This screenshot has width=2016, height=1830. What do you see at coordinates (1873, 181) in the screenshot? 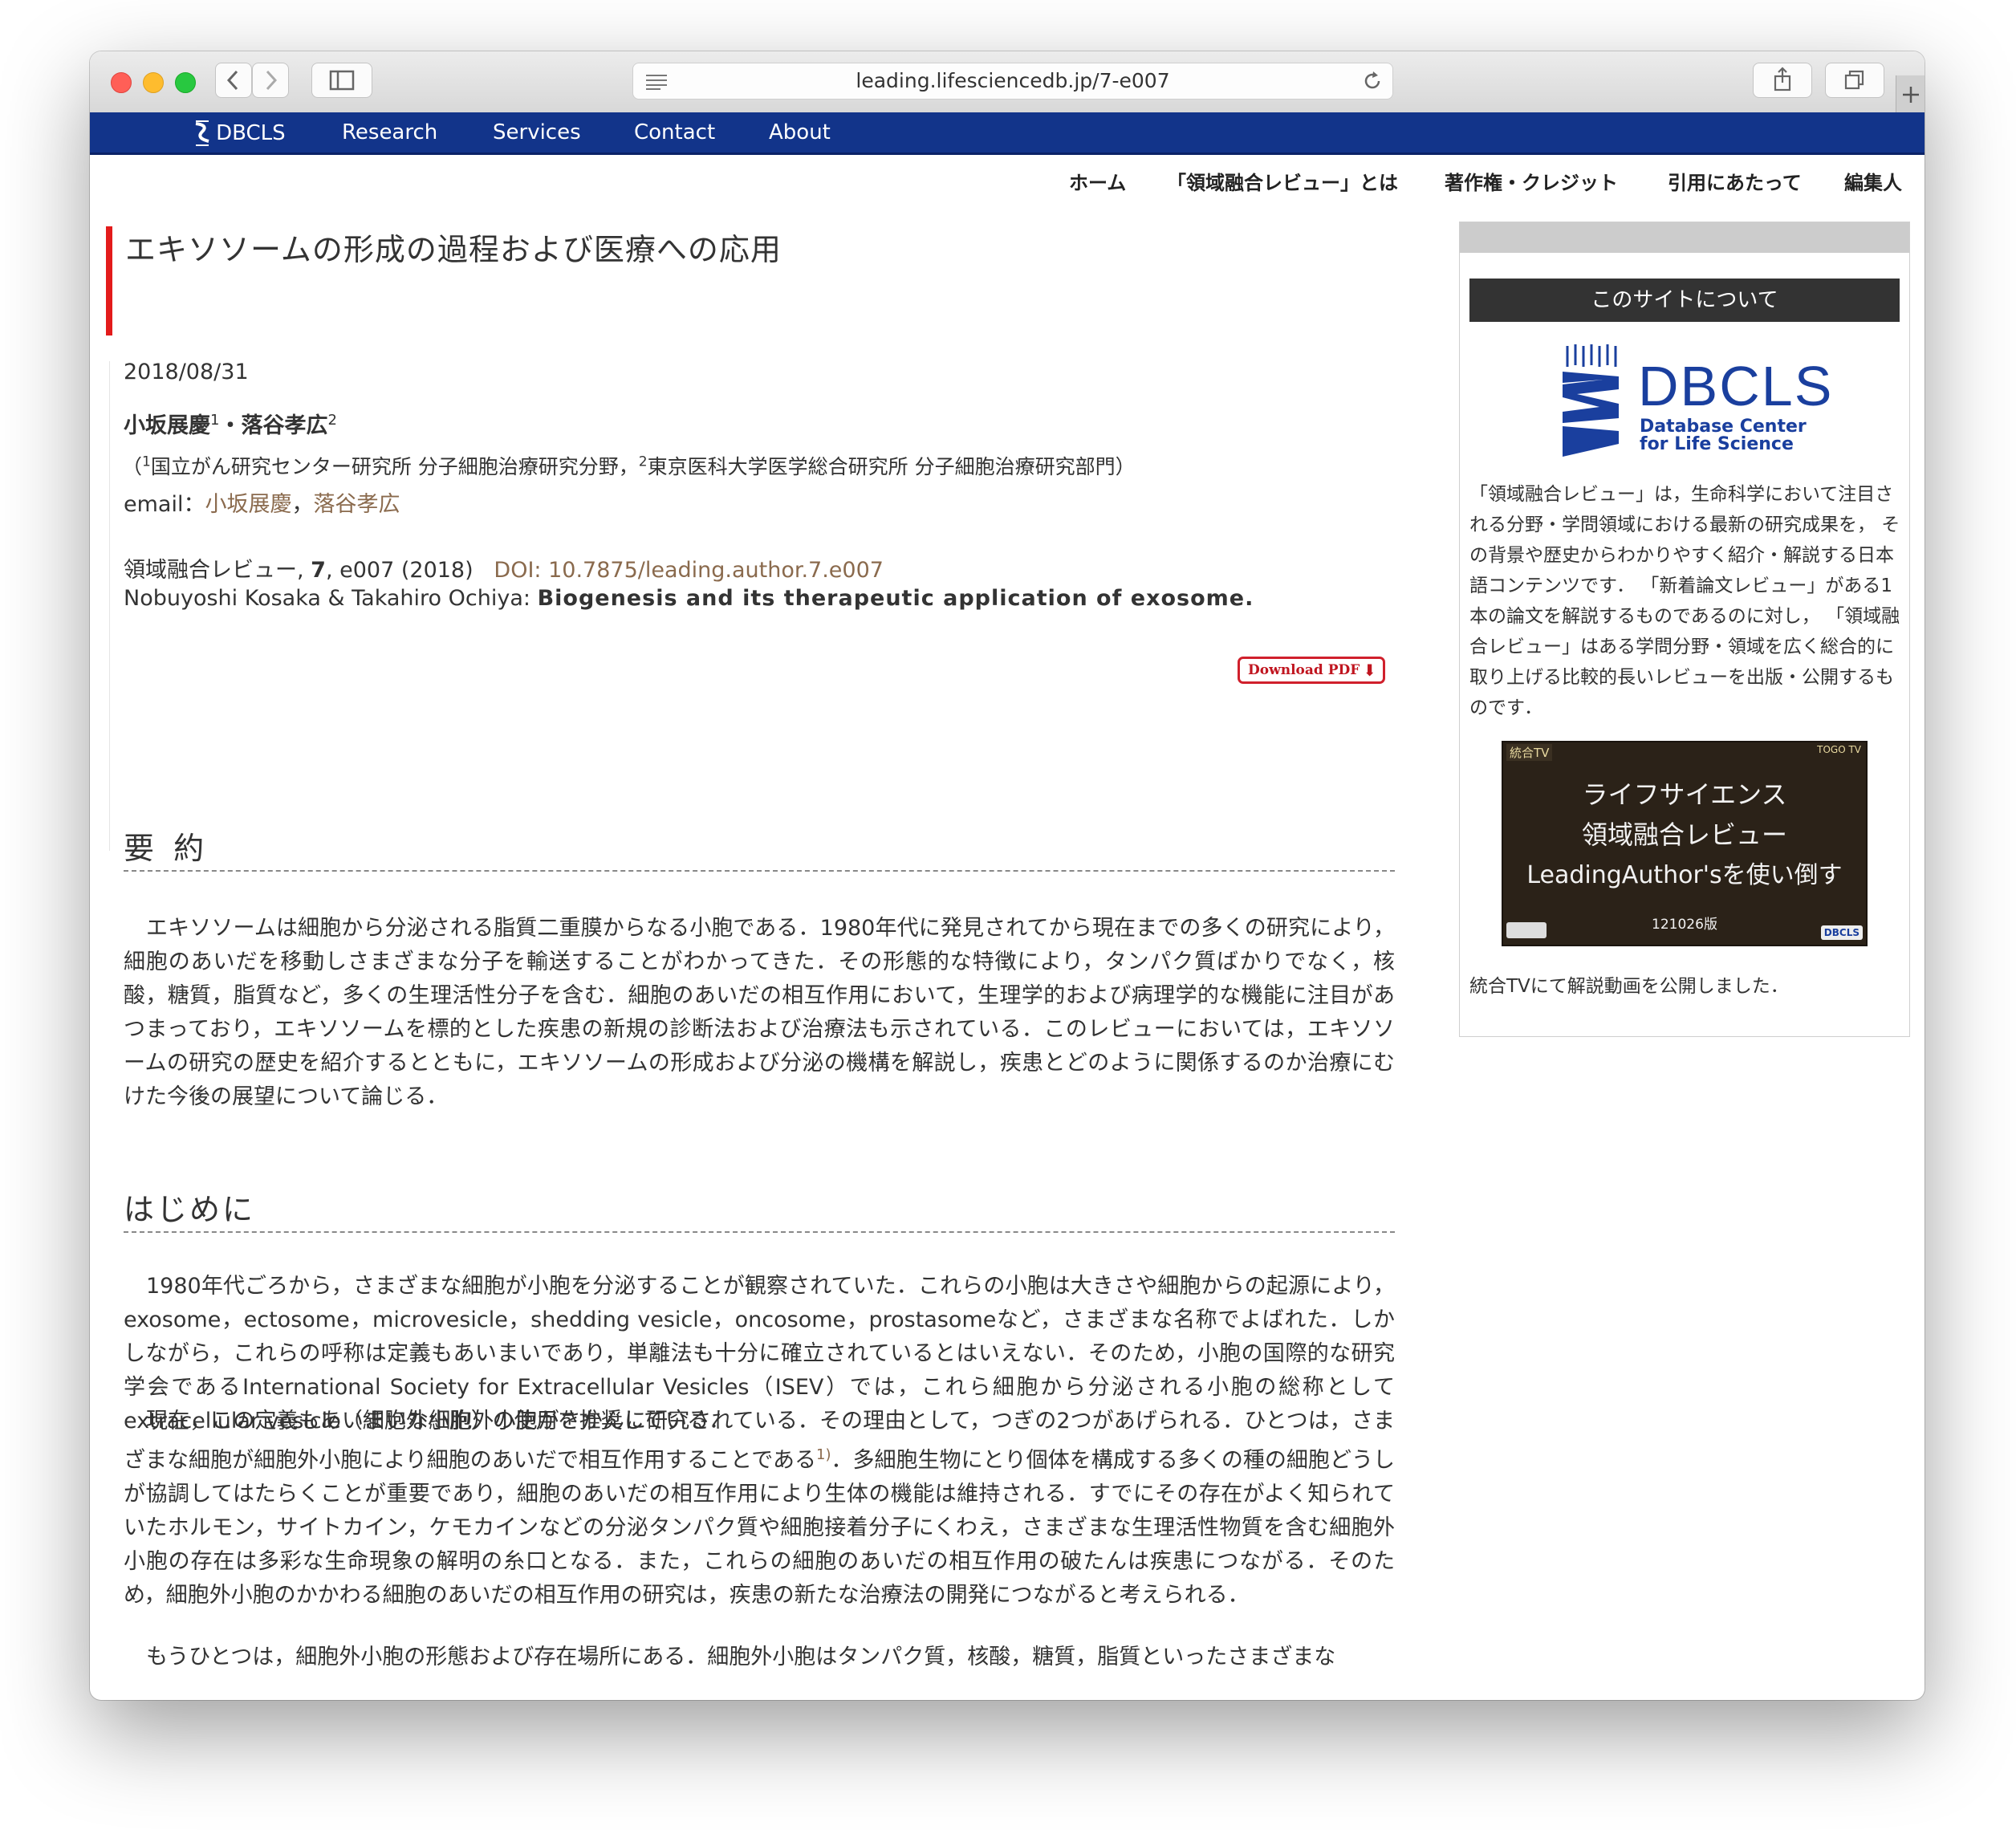
I see `subnav-editor: 編集人` at bounding box center [1873, 181].